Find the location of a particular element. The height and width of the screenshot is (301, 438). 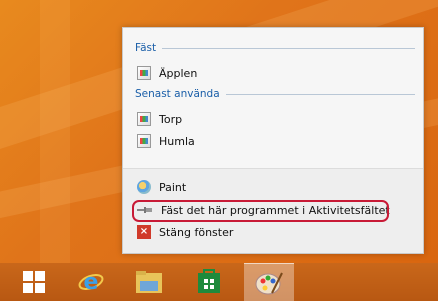

start-button is located at coordinates (34, 282).